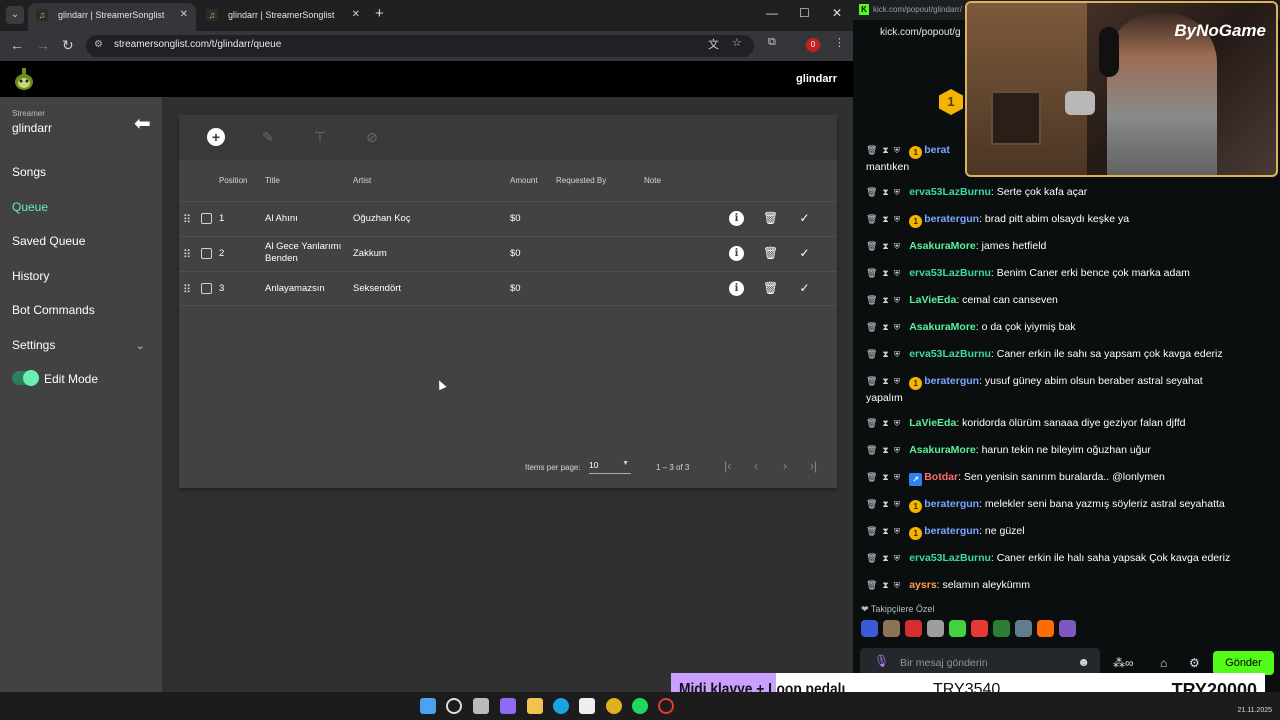  Describe the element at coordinates (813, 45) in the screenshot. I see `extension-badge: 0` at that location.